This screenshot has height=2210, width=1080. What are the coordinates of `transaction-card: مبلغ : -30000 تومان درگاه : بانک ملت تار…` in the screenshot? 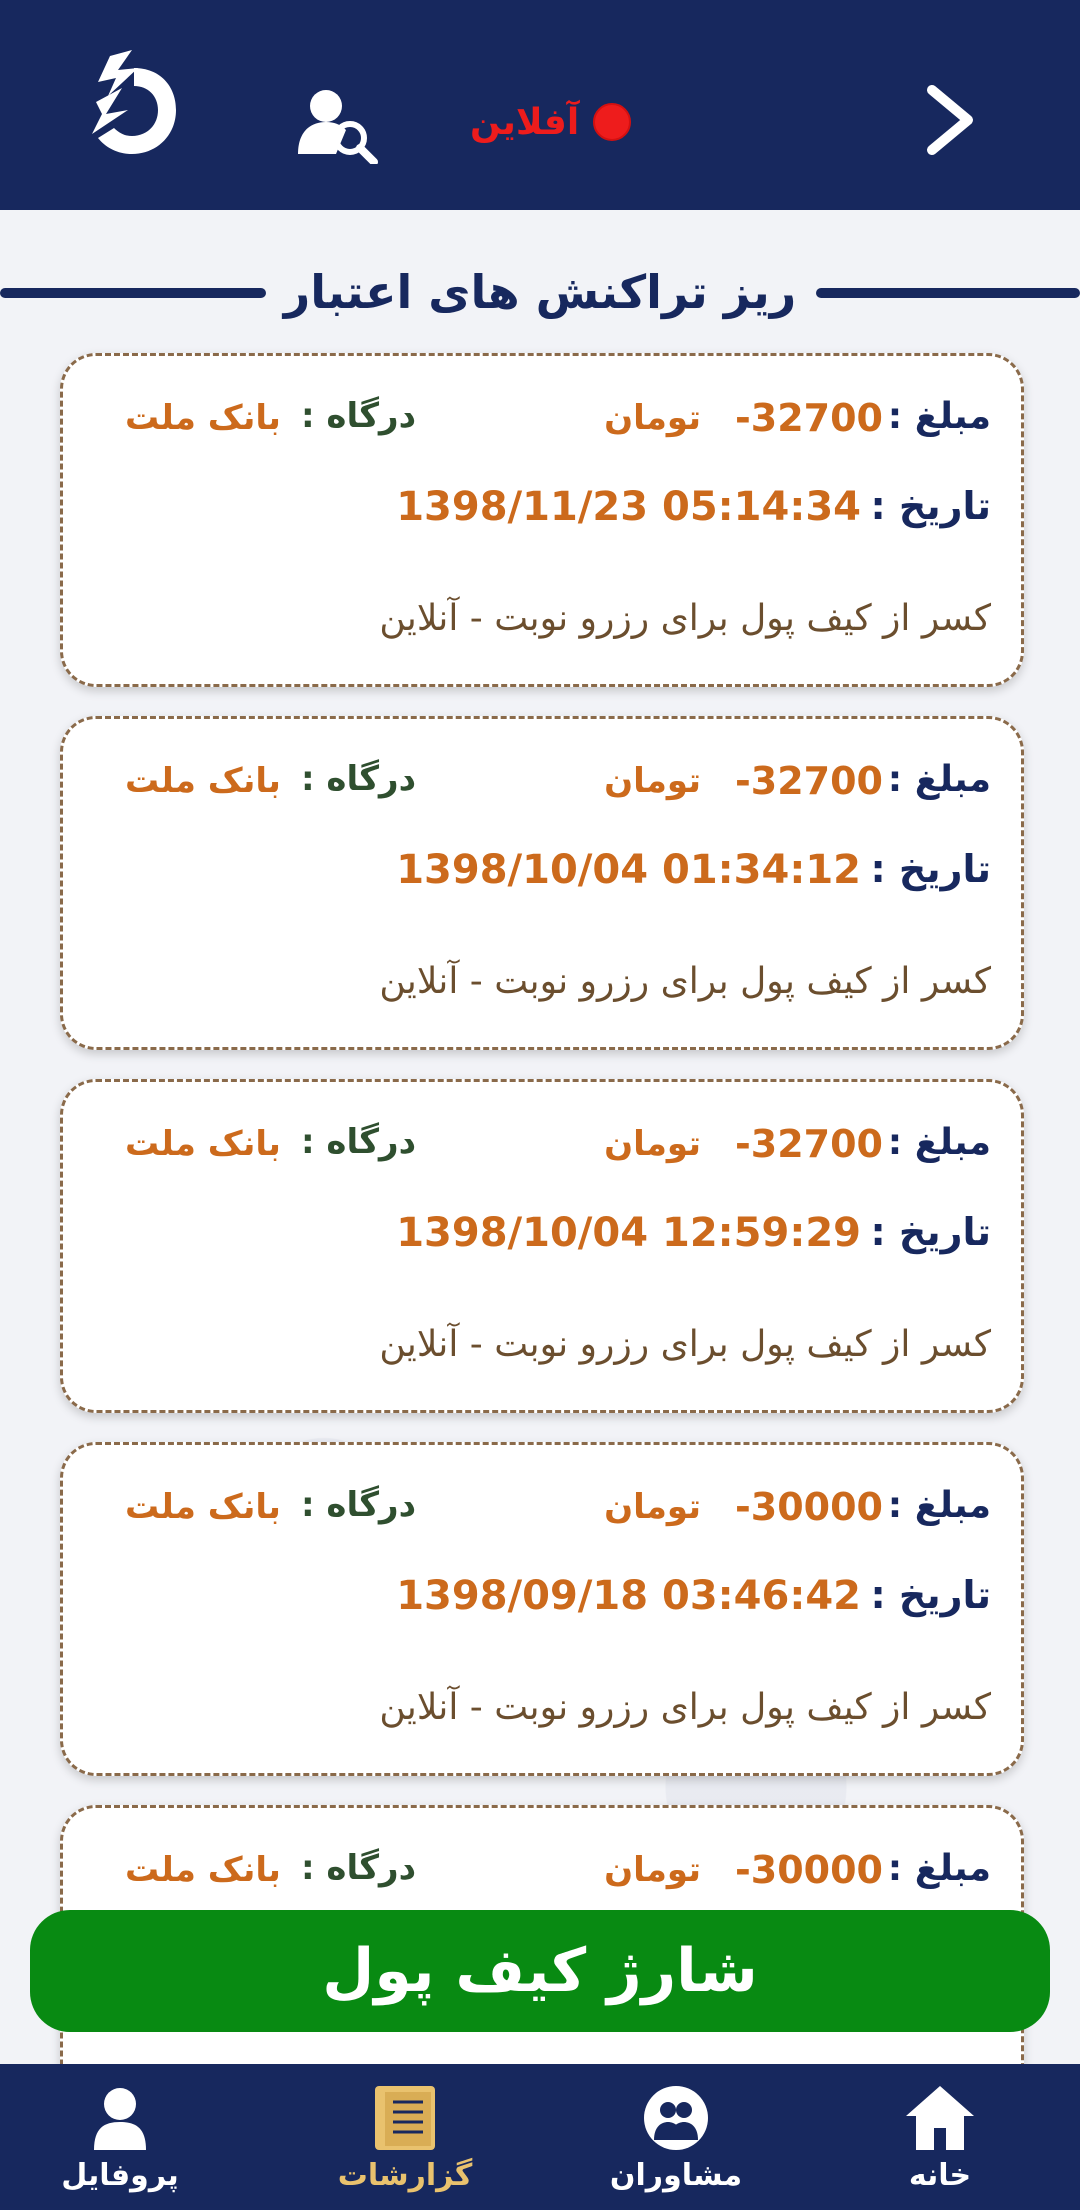 It's located at (542, 1609).